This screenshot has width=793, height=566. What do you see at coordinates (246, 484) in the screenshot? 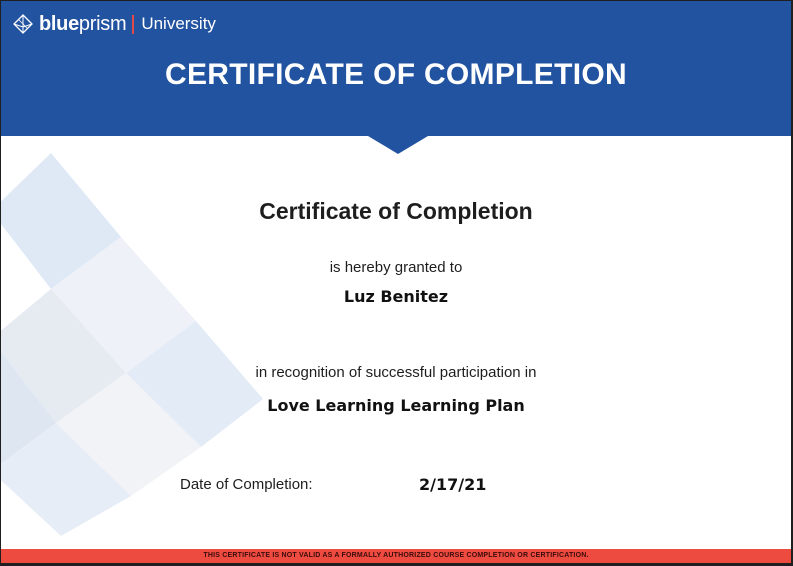
I see `date-label: Date of Completion:` at bounding box center [246, 484].